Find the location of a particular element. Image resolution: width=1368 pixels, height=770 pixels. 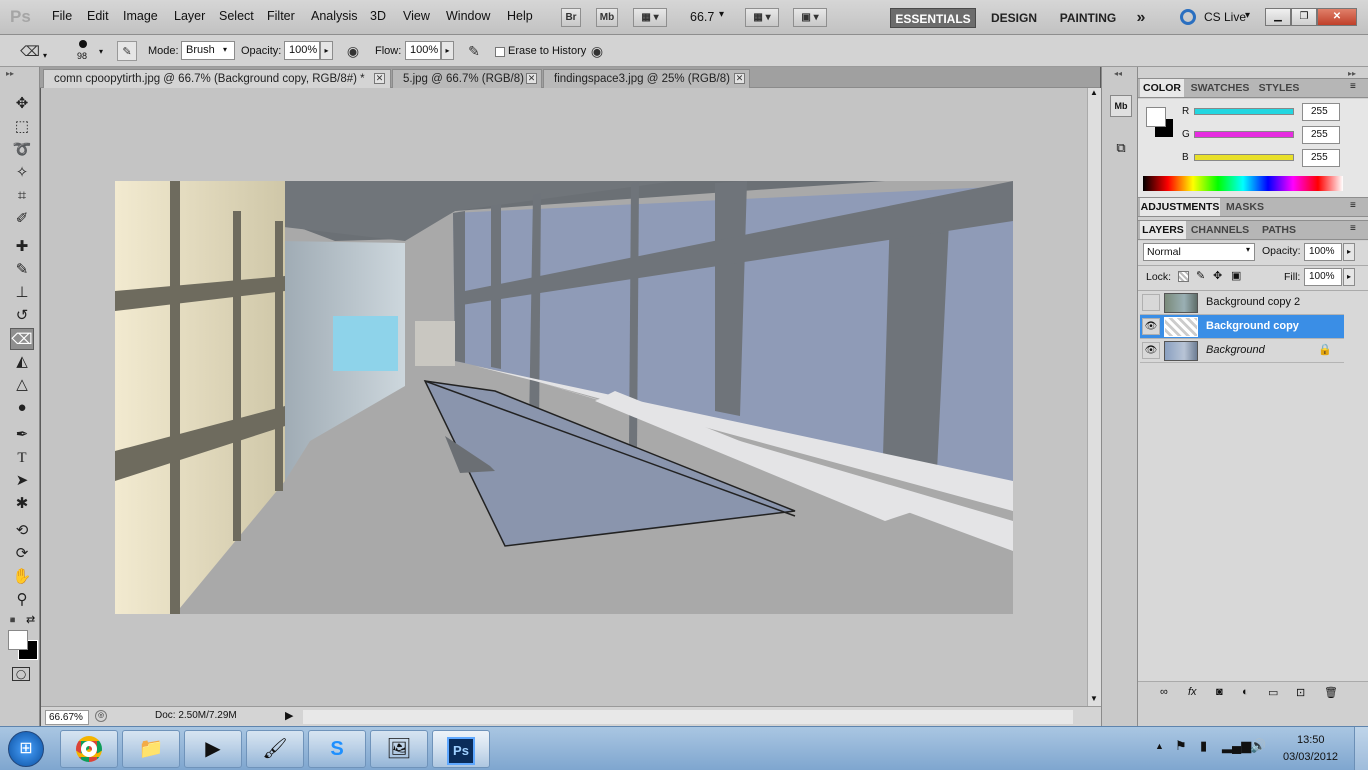

cs-live-dropdown-icon: ▾ is located at coordinates (1247, 15).